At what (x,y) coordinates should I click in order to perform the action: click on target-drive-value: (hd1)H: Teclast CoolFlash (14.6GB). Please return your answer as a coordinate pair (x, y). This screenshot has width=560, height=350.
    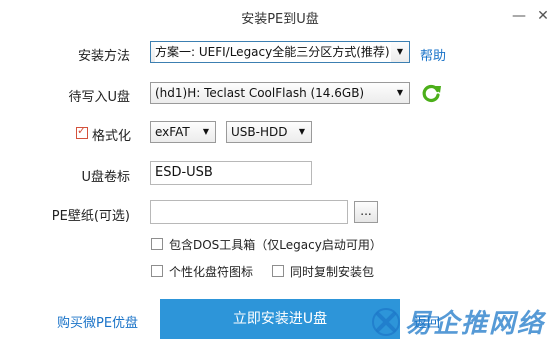
    Looking at the image, I should click on (260, 93).